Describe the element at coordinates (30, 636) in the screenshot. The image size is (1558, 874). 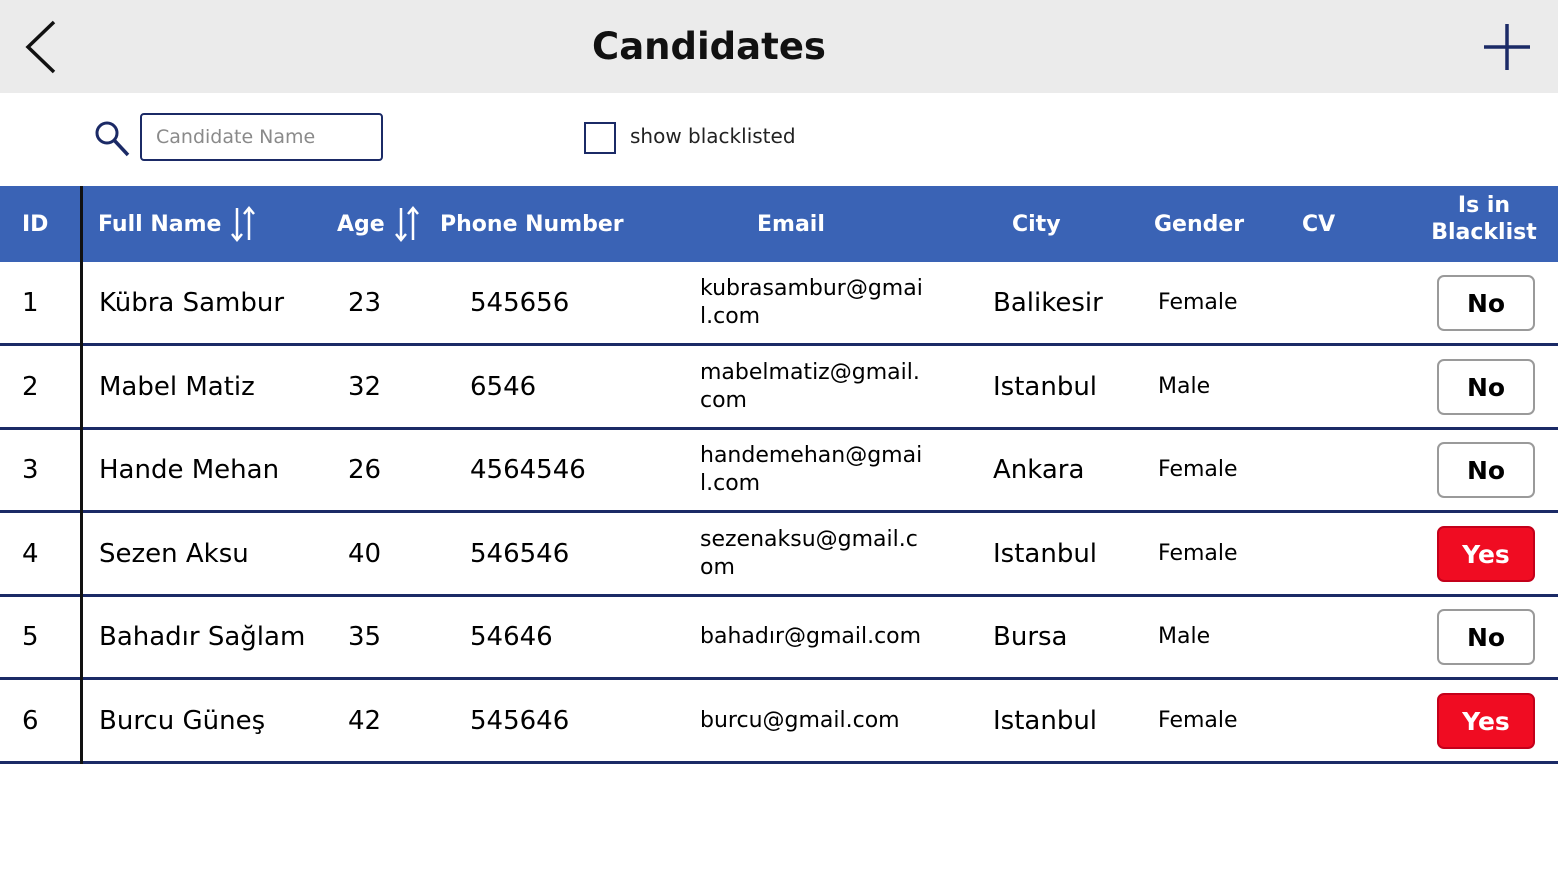
I see `cell-id: 5` at that location.